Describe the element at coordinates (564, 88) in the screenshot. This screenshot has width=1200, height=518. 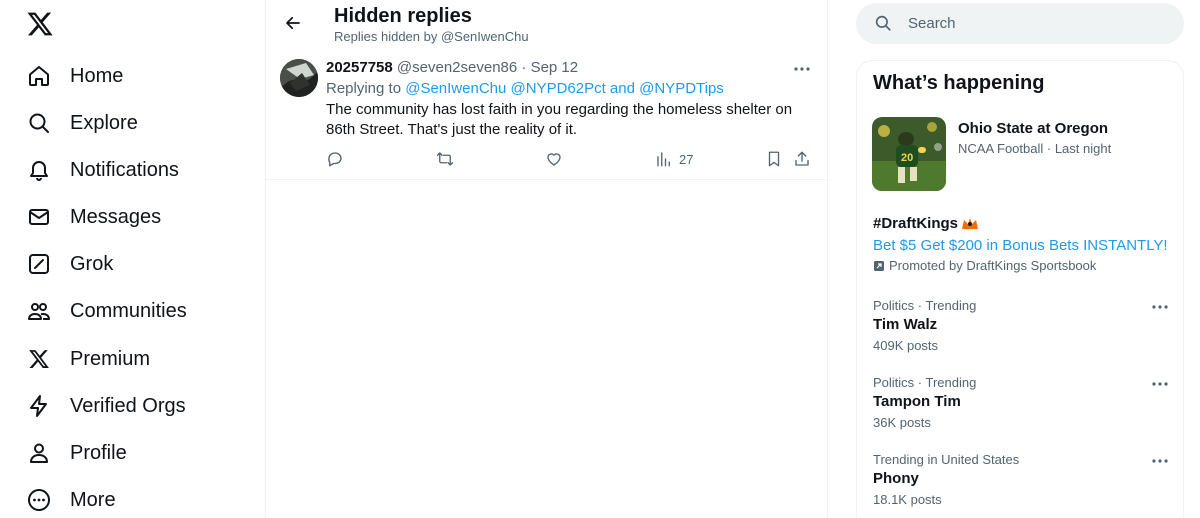
I see `replying-to-links: @SenIwenChu @NYPD62Pct and @NYPDTips` at that location.